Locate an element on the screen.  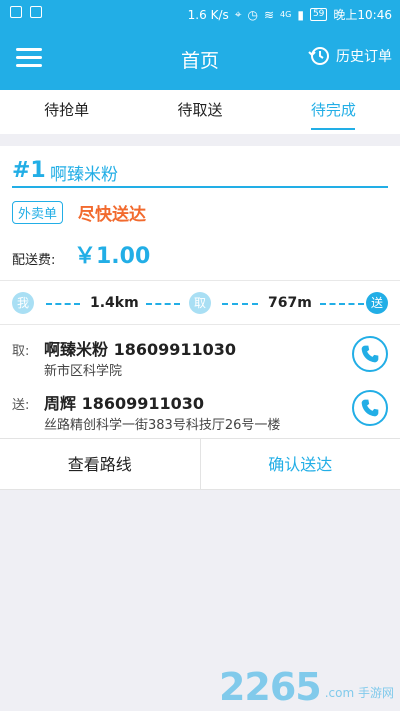
status-icons-left is located at coordinates (26, 12).